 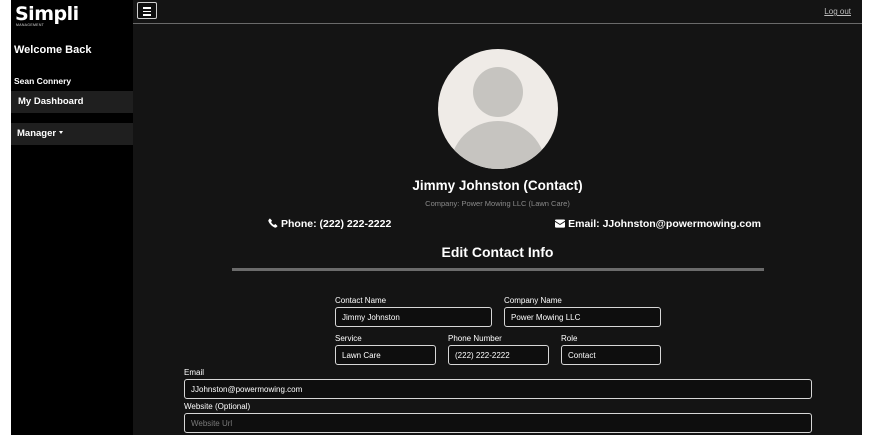 What do you see at coordinates (72, 134) in the screenshot?
I see `sidebar-item-manager: Manager` at bounding box center [72, 134].